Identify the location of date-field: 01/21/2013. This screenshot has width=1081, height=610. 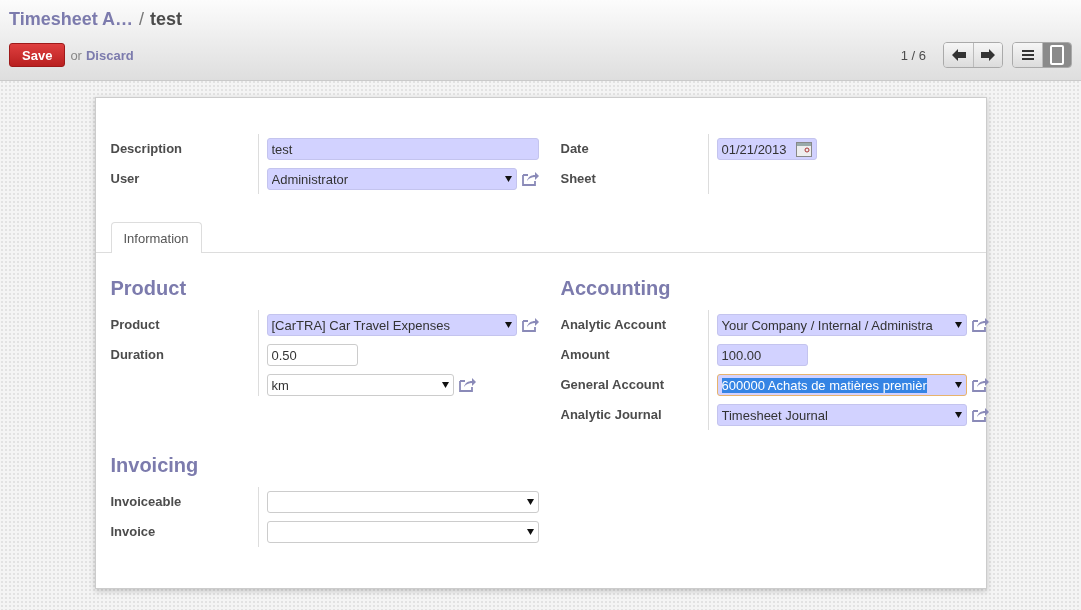
(766, 149).